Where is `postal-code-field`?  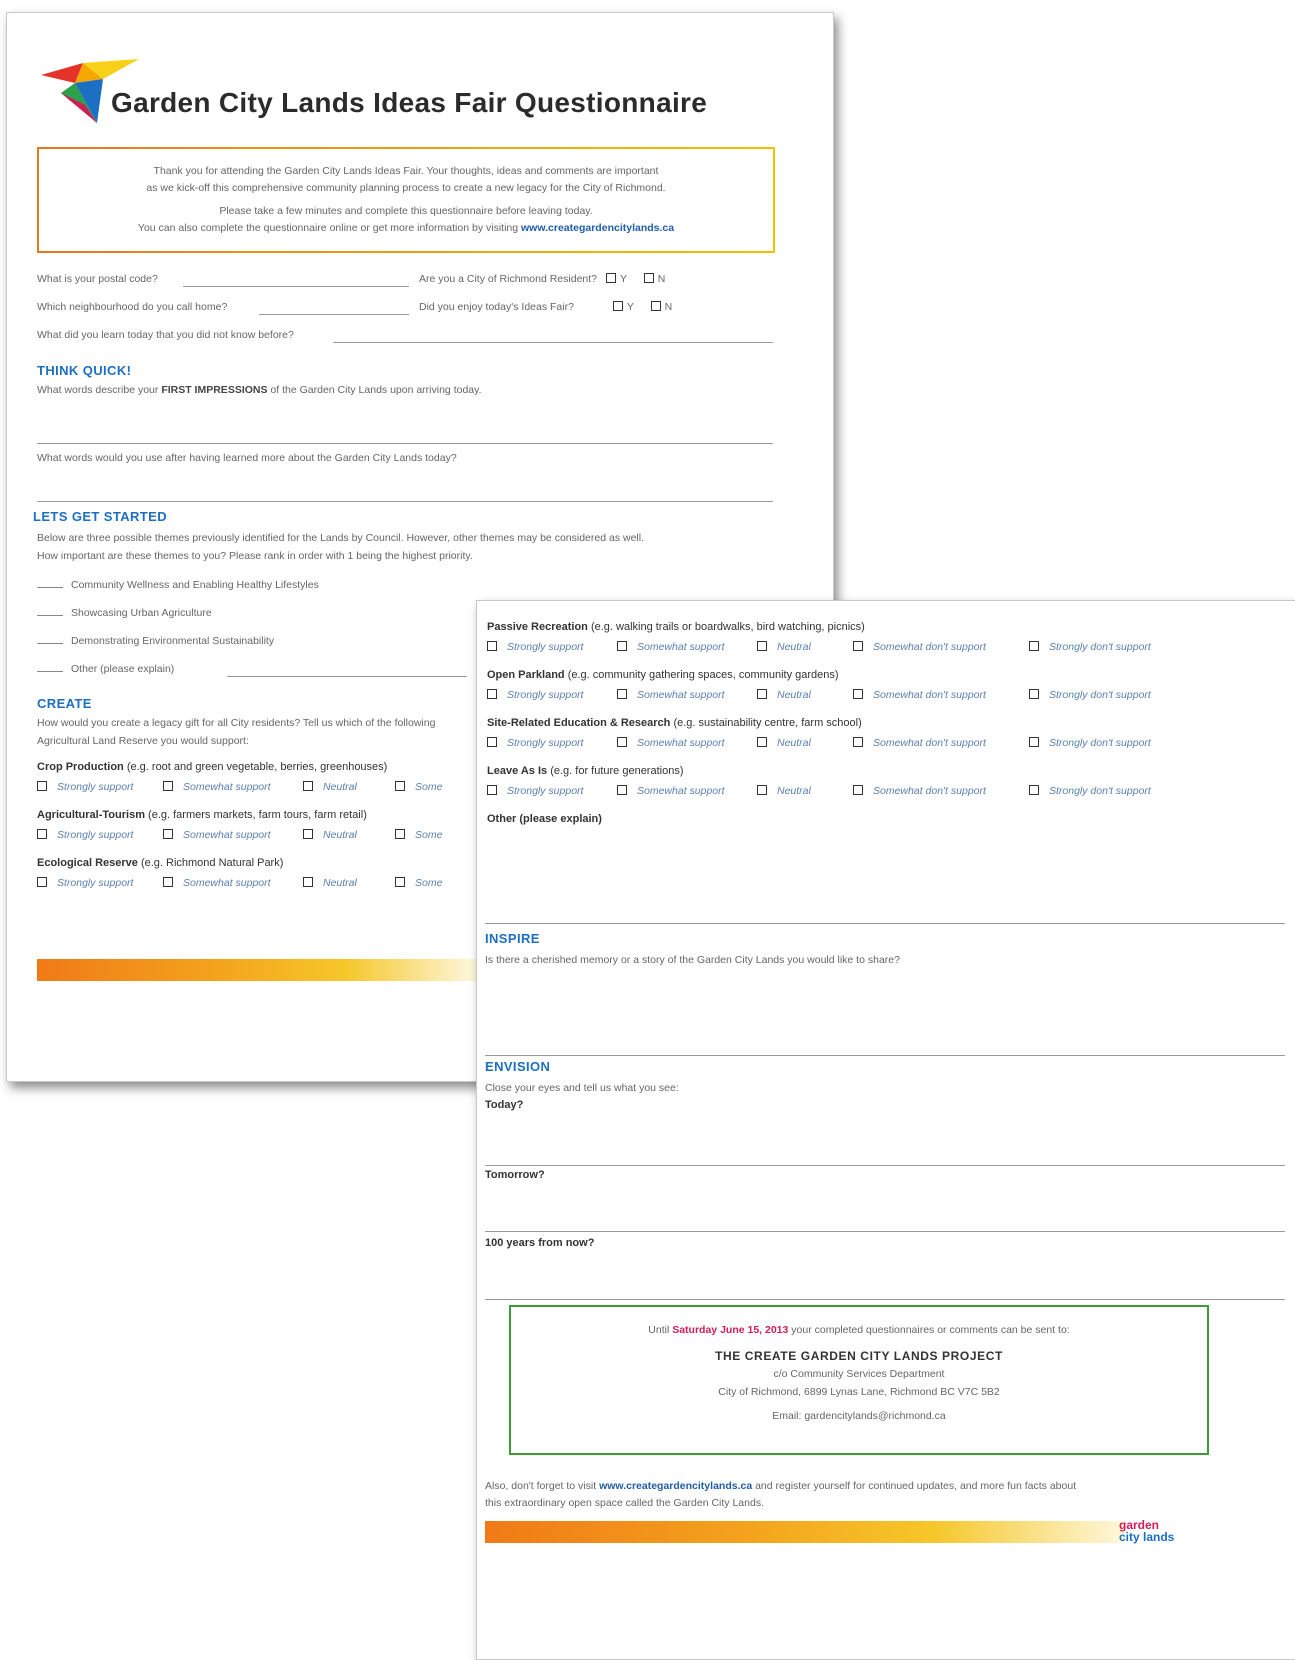 postal-code-field is located at coordinates (296, 286).